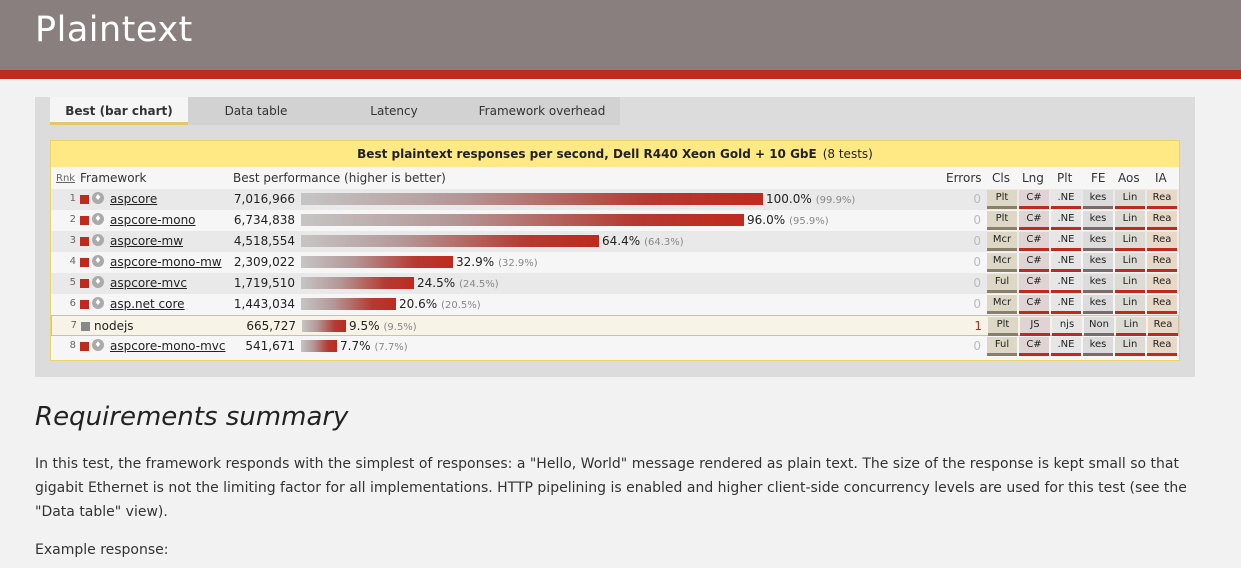  Describe the element at coordinates (147, 304) in the screenshot. I see `framework-name-link: asp.net core` at that location.